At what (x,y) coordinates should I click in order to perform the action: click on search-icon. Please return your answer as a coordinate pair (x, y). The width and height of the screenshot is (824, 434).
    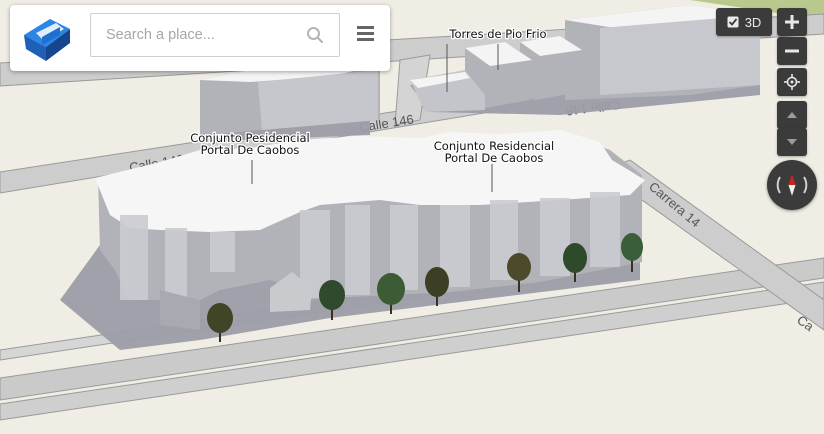
    Looking at the image, I should click on (315, 35).